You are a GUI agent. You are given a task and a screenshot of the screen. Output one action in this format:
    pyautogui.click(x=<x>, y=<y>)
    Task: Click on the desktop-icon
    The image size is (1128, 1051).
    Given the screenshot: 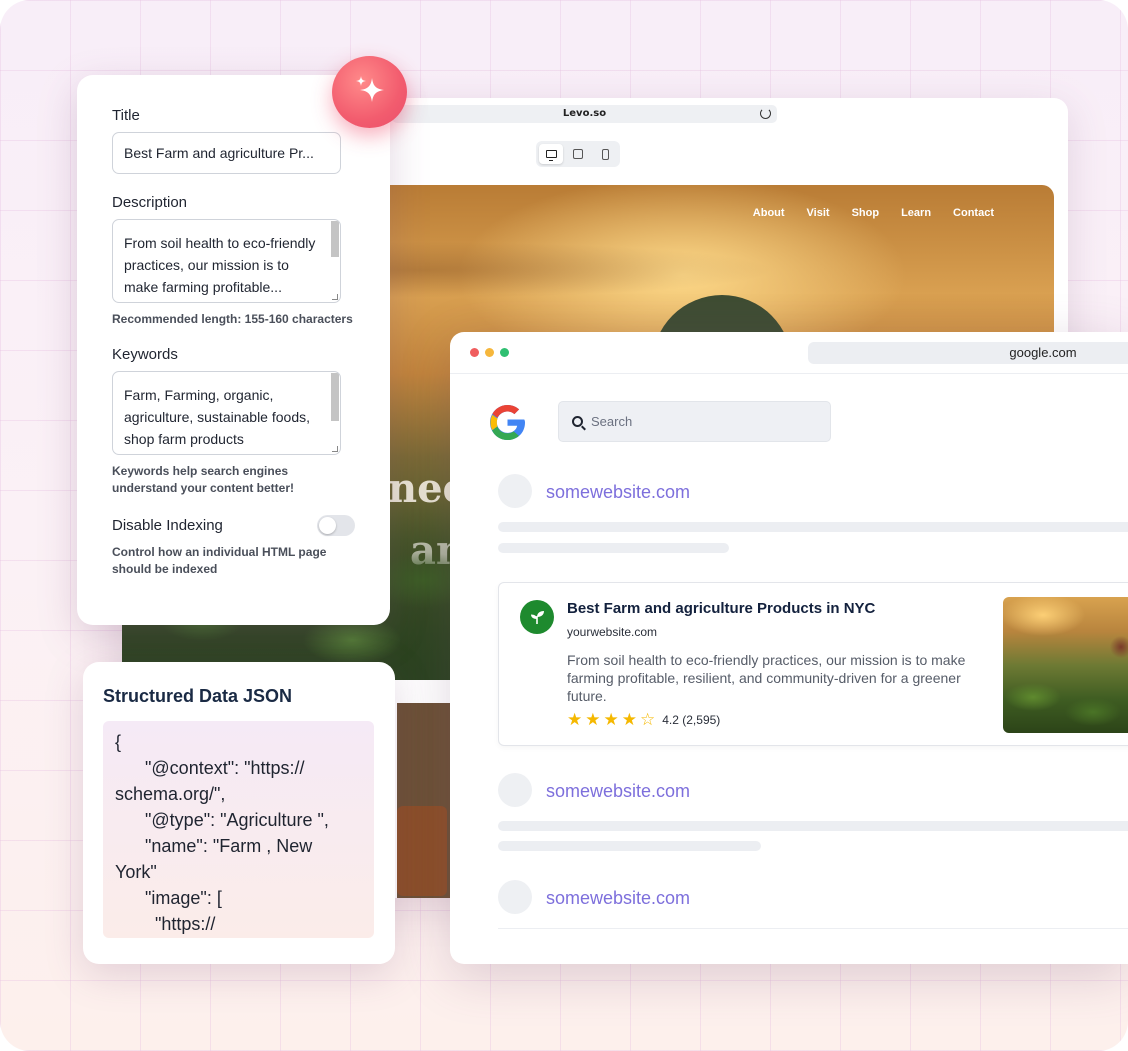 What is the action you would take?
    pyautogui.click(x=551, y=155)
    